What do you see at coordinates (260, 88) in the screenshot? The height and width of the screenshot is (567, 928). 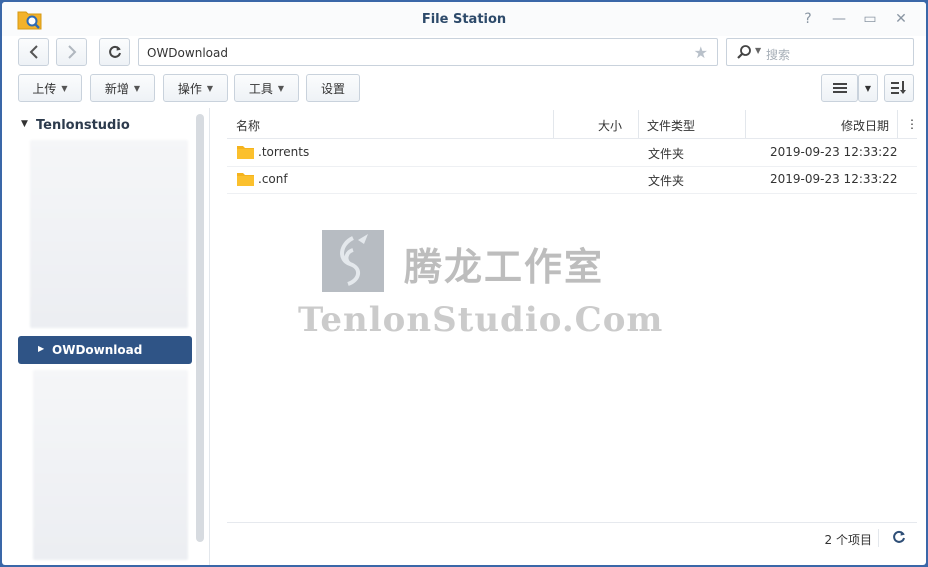 I see `tools-label: 工具` at bounding box center [260, 88].